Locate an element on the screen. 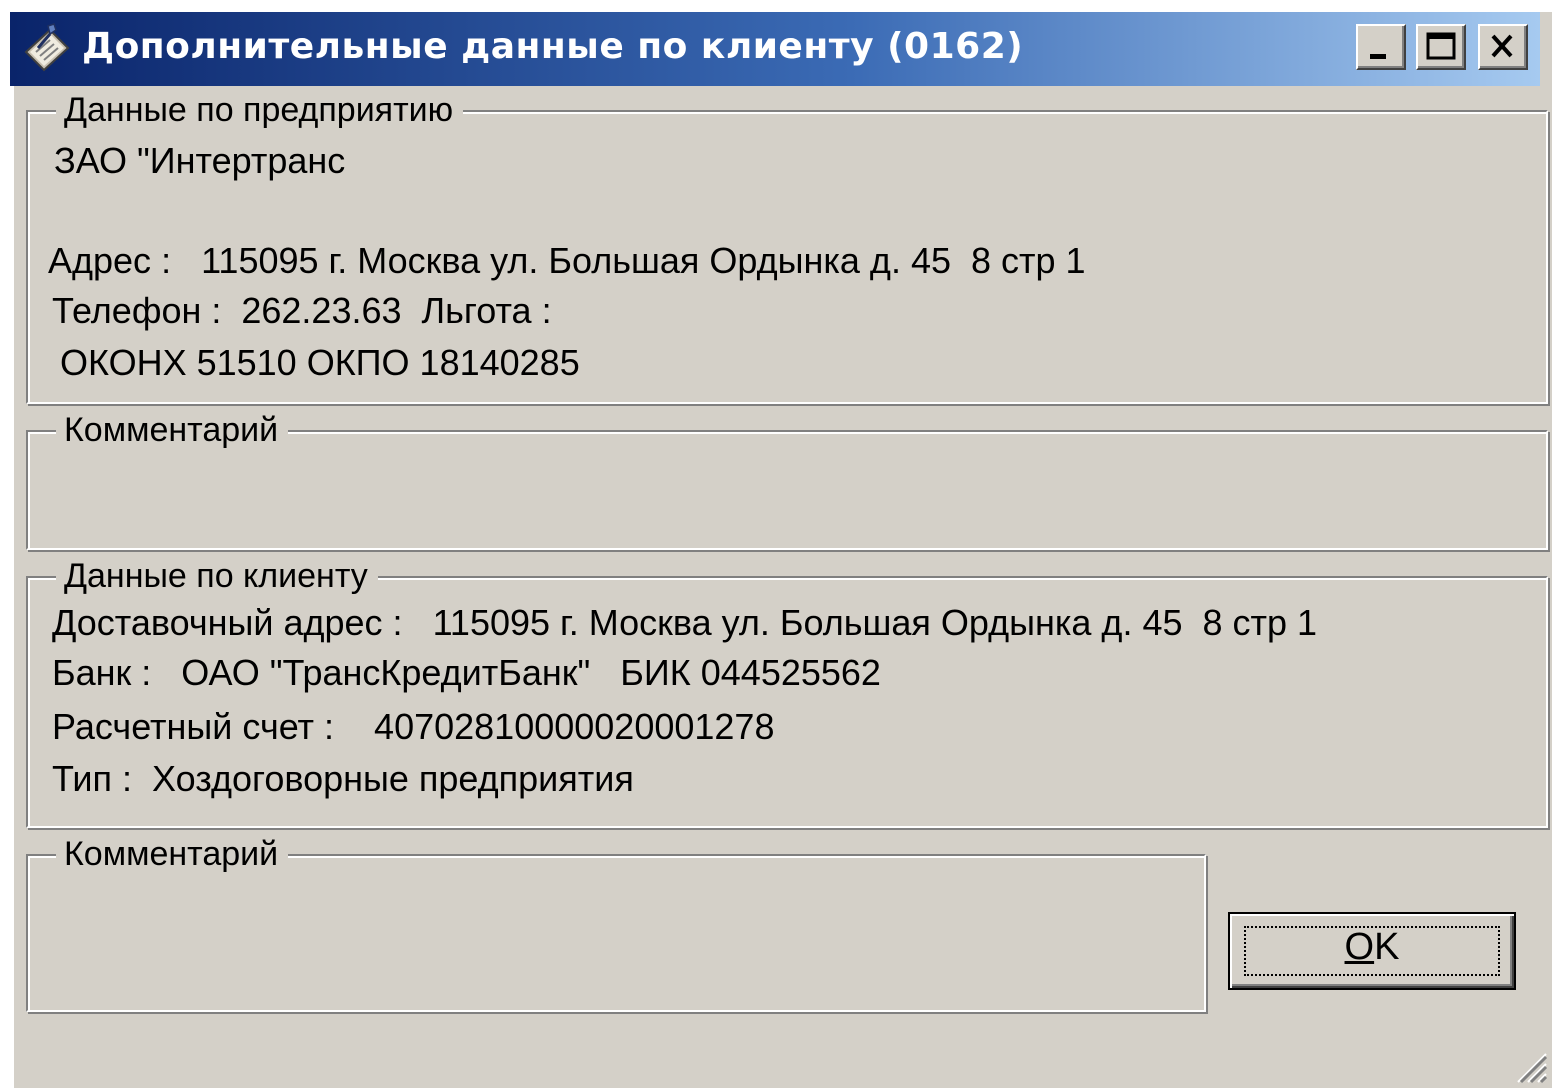 The width and height of the screenshot is (1552, 1089). ok-button: OK is located at coordinates (1372, 951).